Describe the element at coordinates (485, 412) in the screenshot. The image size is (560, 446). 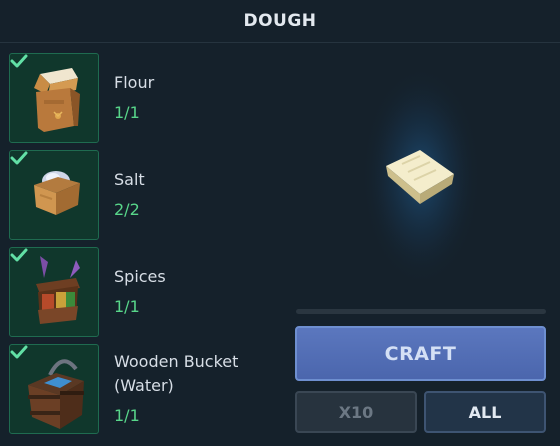
I see `craft-all-button: ALL` at that location.